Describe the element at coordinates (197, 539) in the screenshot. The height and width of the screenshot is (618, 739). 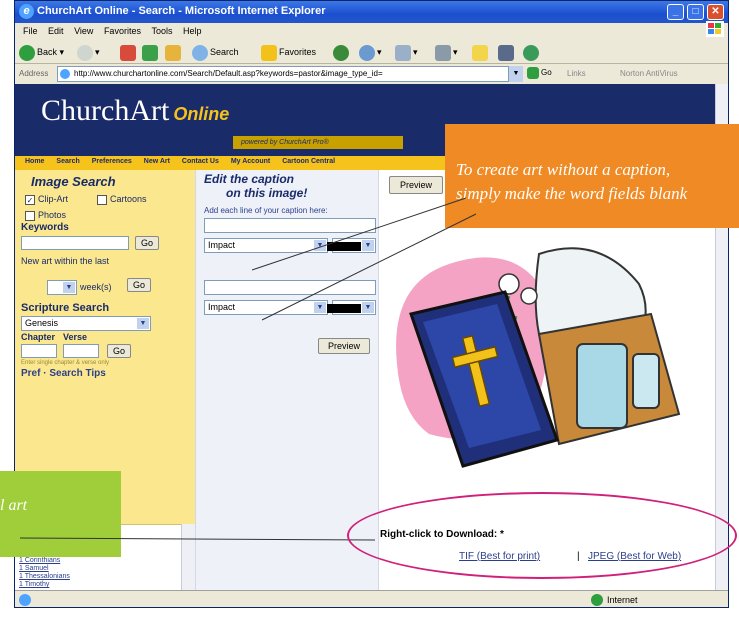
I see `leader-line-download` at that location.